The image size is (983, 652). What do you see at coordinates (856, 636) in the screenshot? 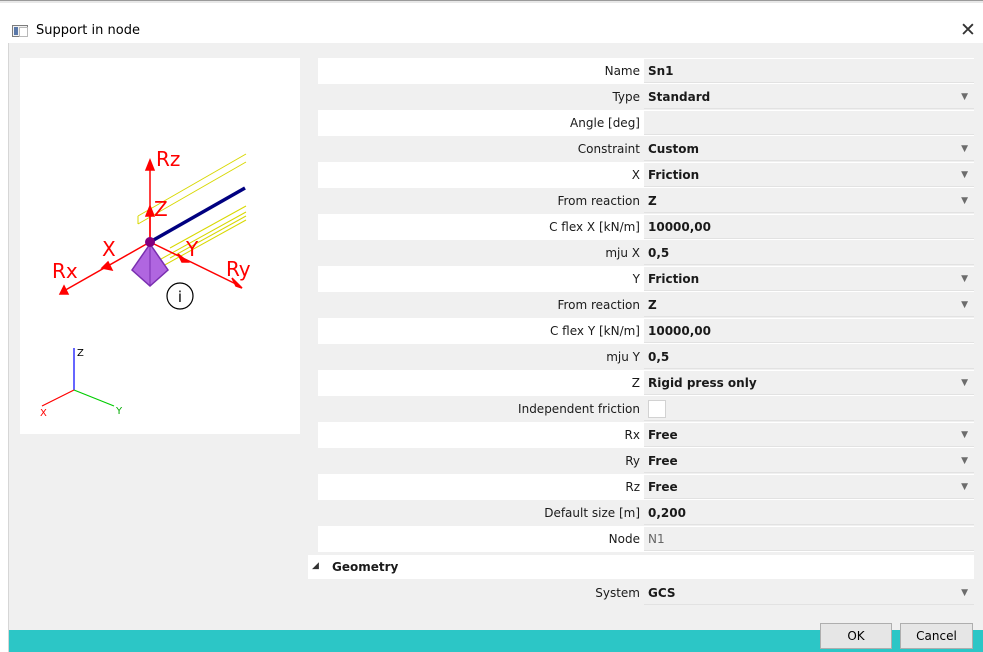
I see `ok-button: OK` at bounding box center [856, 636].